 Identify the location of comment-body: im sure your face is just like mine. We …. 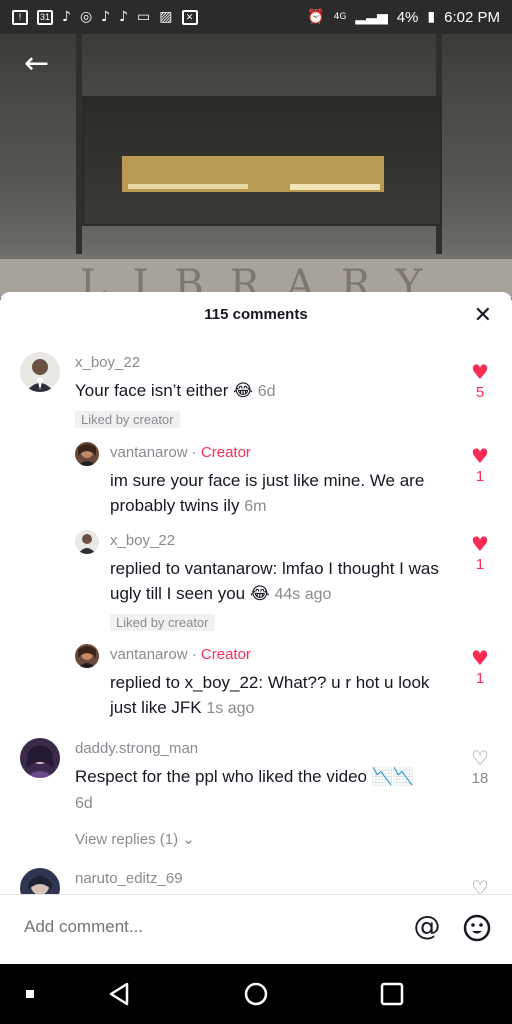
(267, 493).